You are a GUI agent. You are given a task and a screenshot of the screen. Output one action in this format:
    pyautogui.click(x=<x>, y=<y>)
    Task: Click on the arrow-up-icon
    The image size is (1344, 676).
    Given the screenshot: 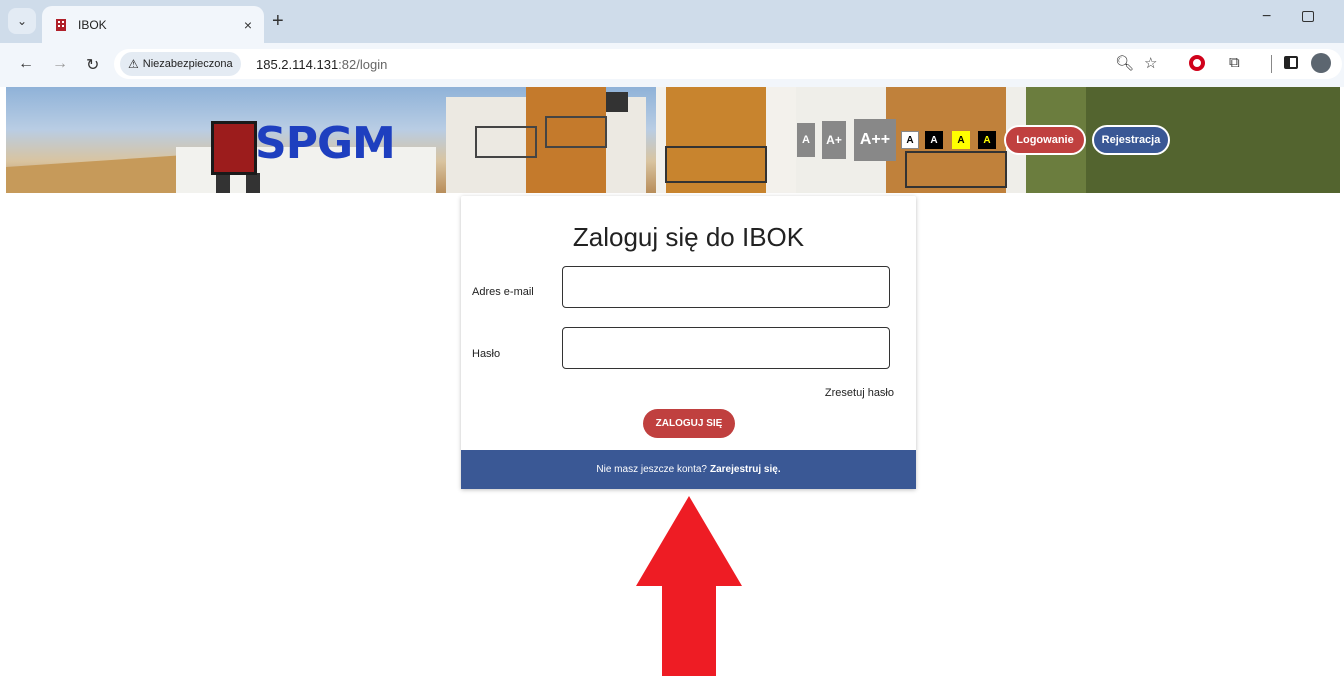 What is the action you would take?
    pyautogui.click(x=689, y=586)
    